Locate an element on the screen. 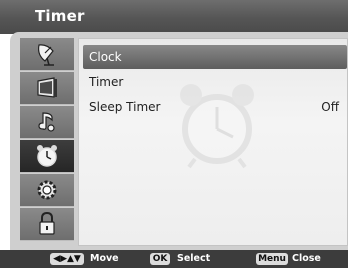 Image resolution: width=348 pixels, height=268 pixels. sidebar-item-lock is located at coordinates (47, 224).